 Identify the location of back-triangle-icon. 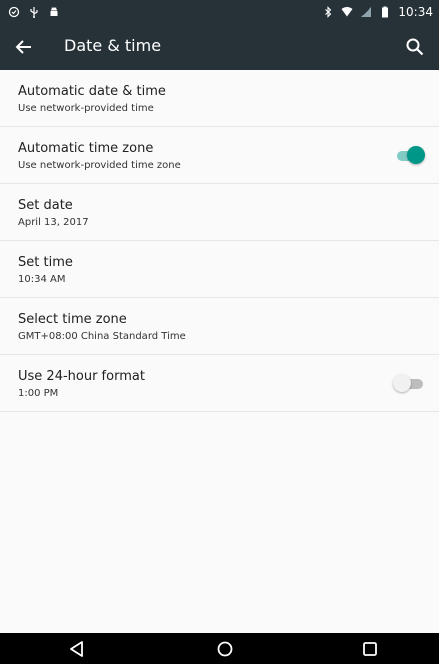
(77, 649).